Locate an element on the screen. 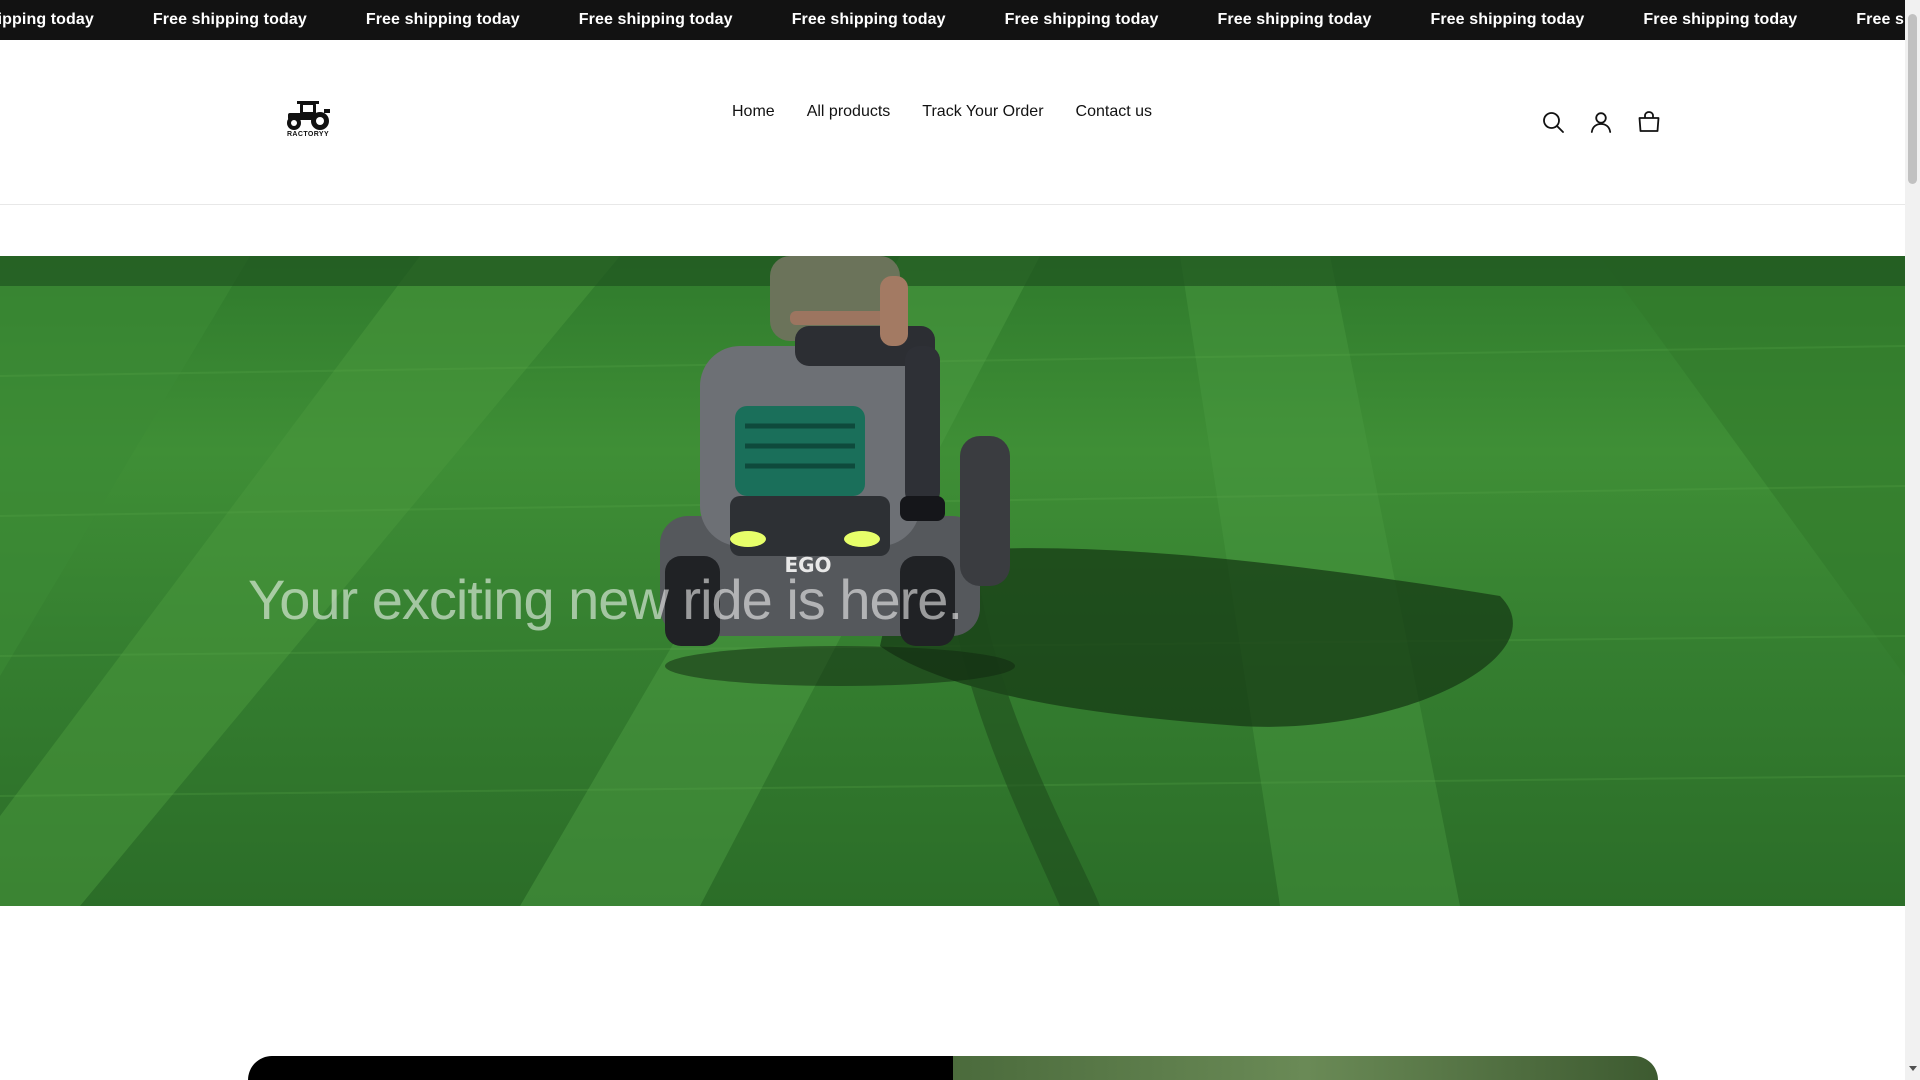  nav-home: Home is located at coordinates (753, 112).